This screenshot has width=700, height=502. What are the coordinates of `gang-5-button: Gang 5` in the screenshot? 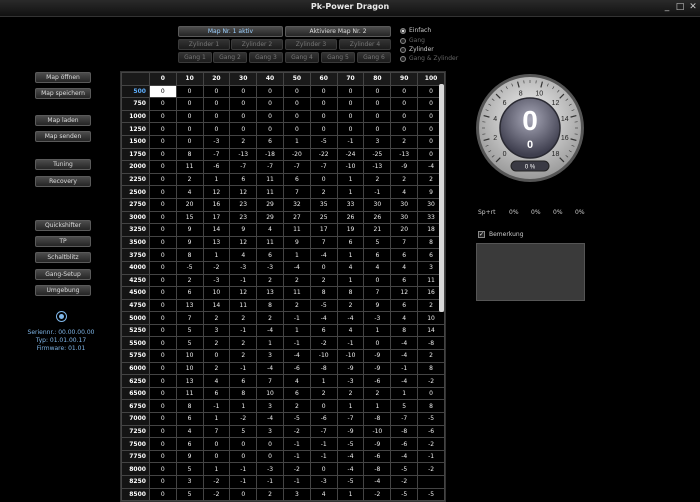 It's located at (338, 57).